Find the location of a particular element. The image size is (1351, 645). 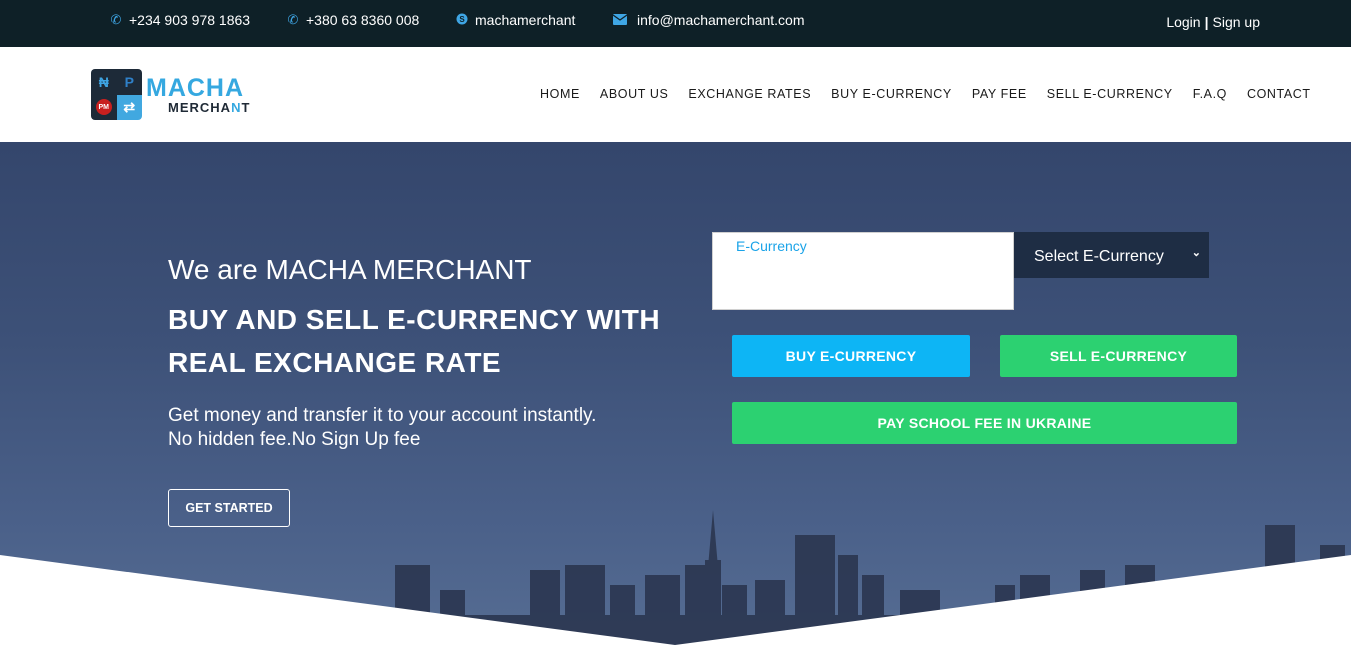

nav-home: HOME is located at coordinates (560, 94).